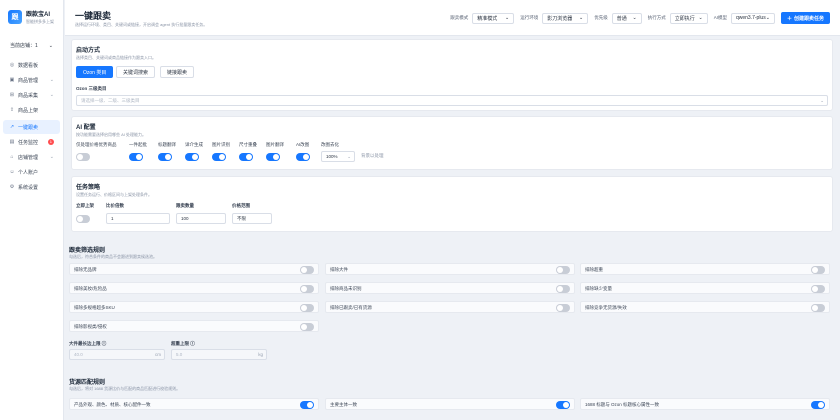  What do you see at coordinates (88, 343) in the screenshot?
I see `size-limit-label: 大件最长边上限 ⓘ` at bounding box center [88, 343].